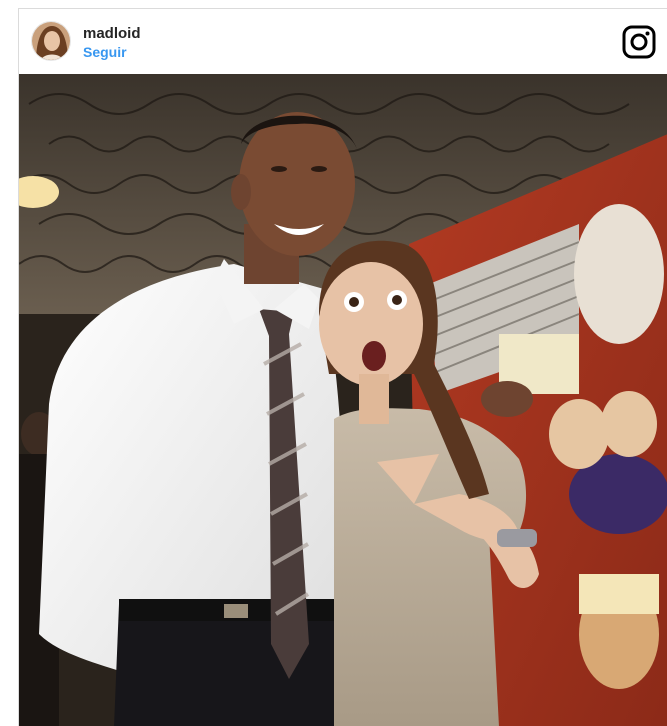 Image resolution: width=667 pixels, height=726 pixels. Describe the element at coordinates (112, 33) in the screenshot. I see `post-username: madloid` at that location.